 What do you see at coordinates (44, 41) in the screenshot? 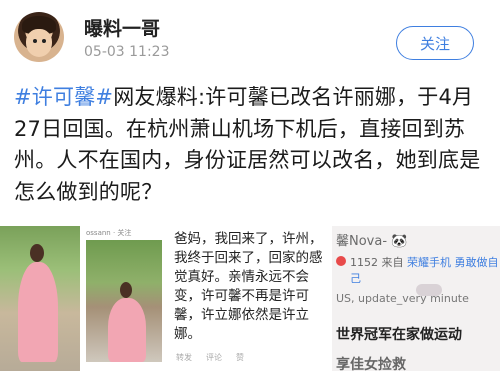
I see `avatar-eye-right` at bounding box center [44, 41].